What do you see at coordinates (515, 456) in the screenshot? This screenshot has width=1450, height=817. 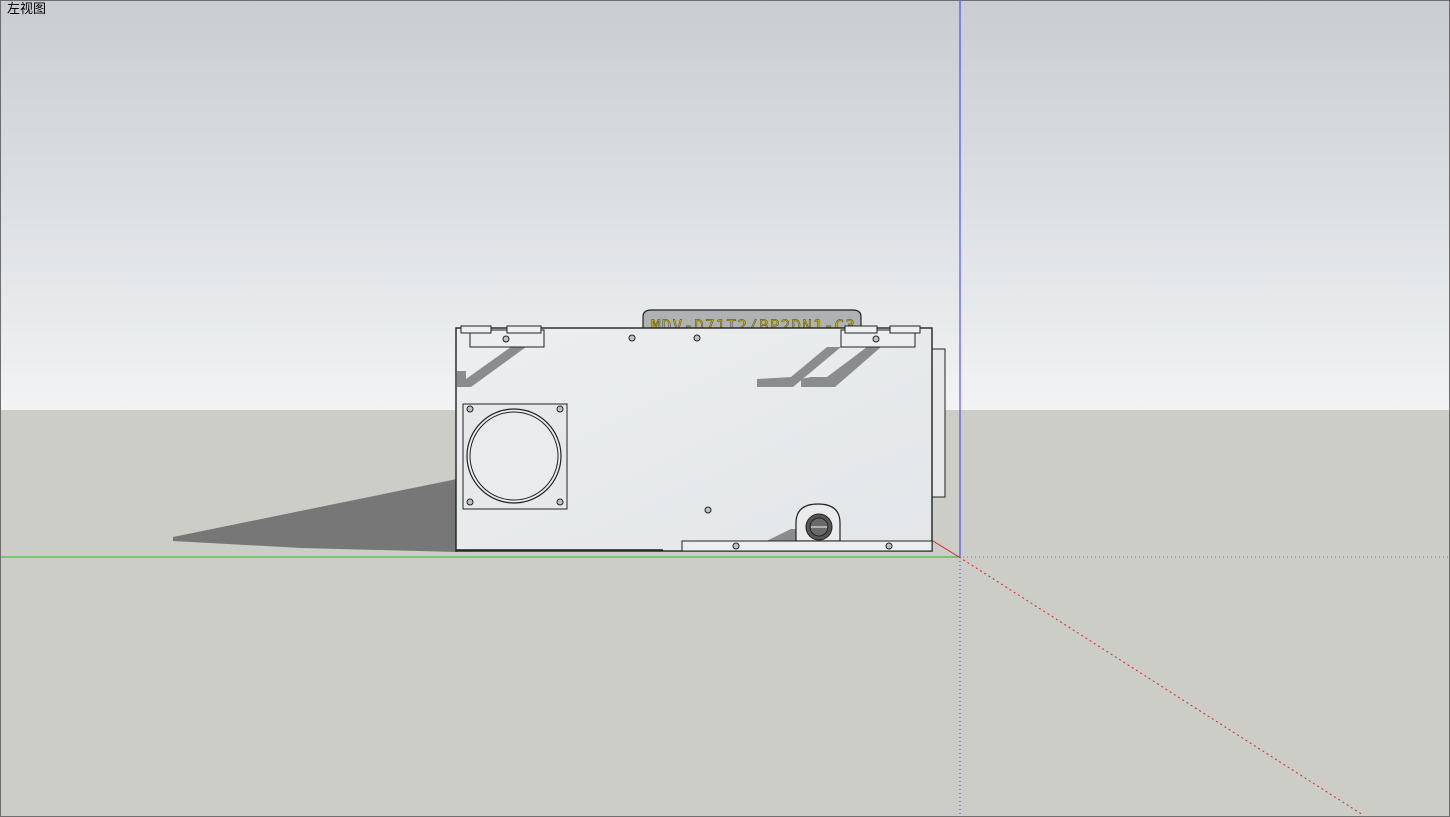 I see `round-duct-port-icon` at bounding box center [515, 456].